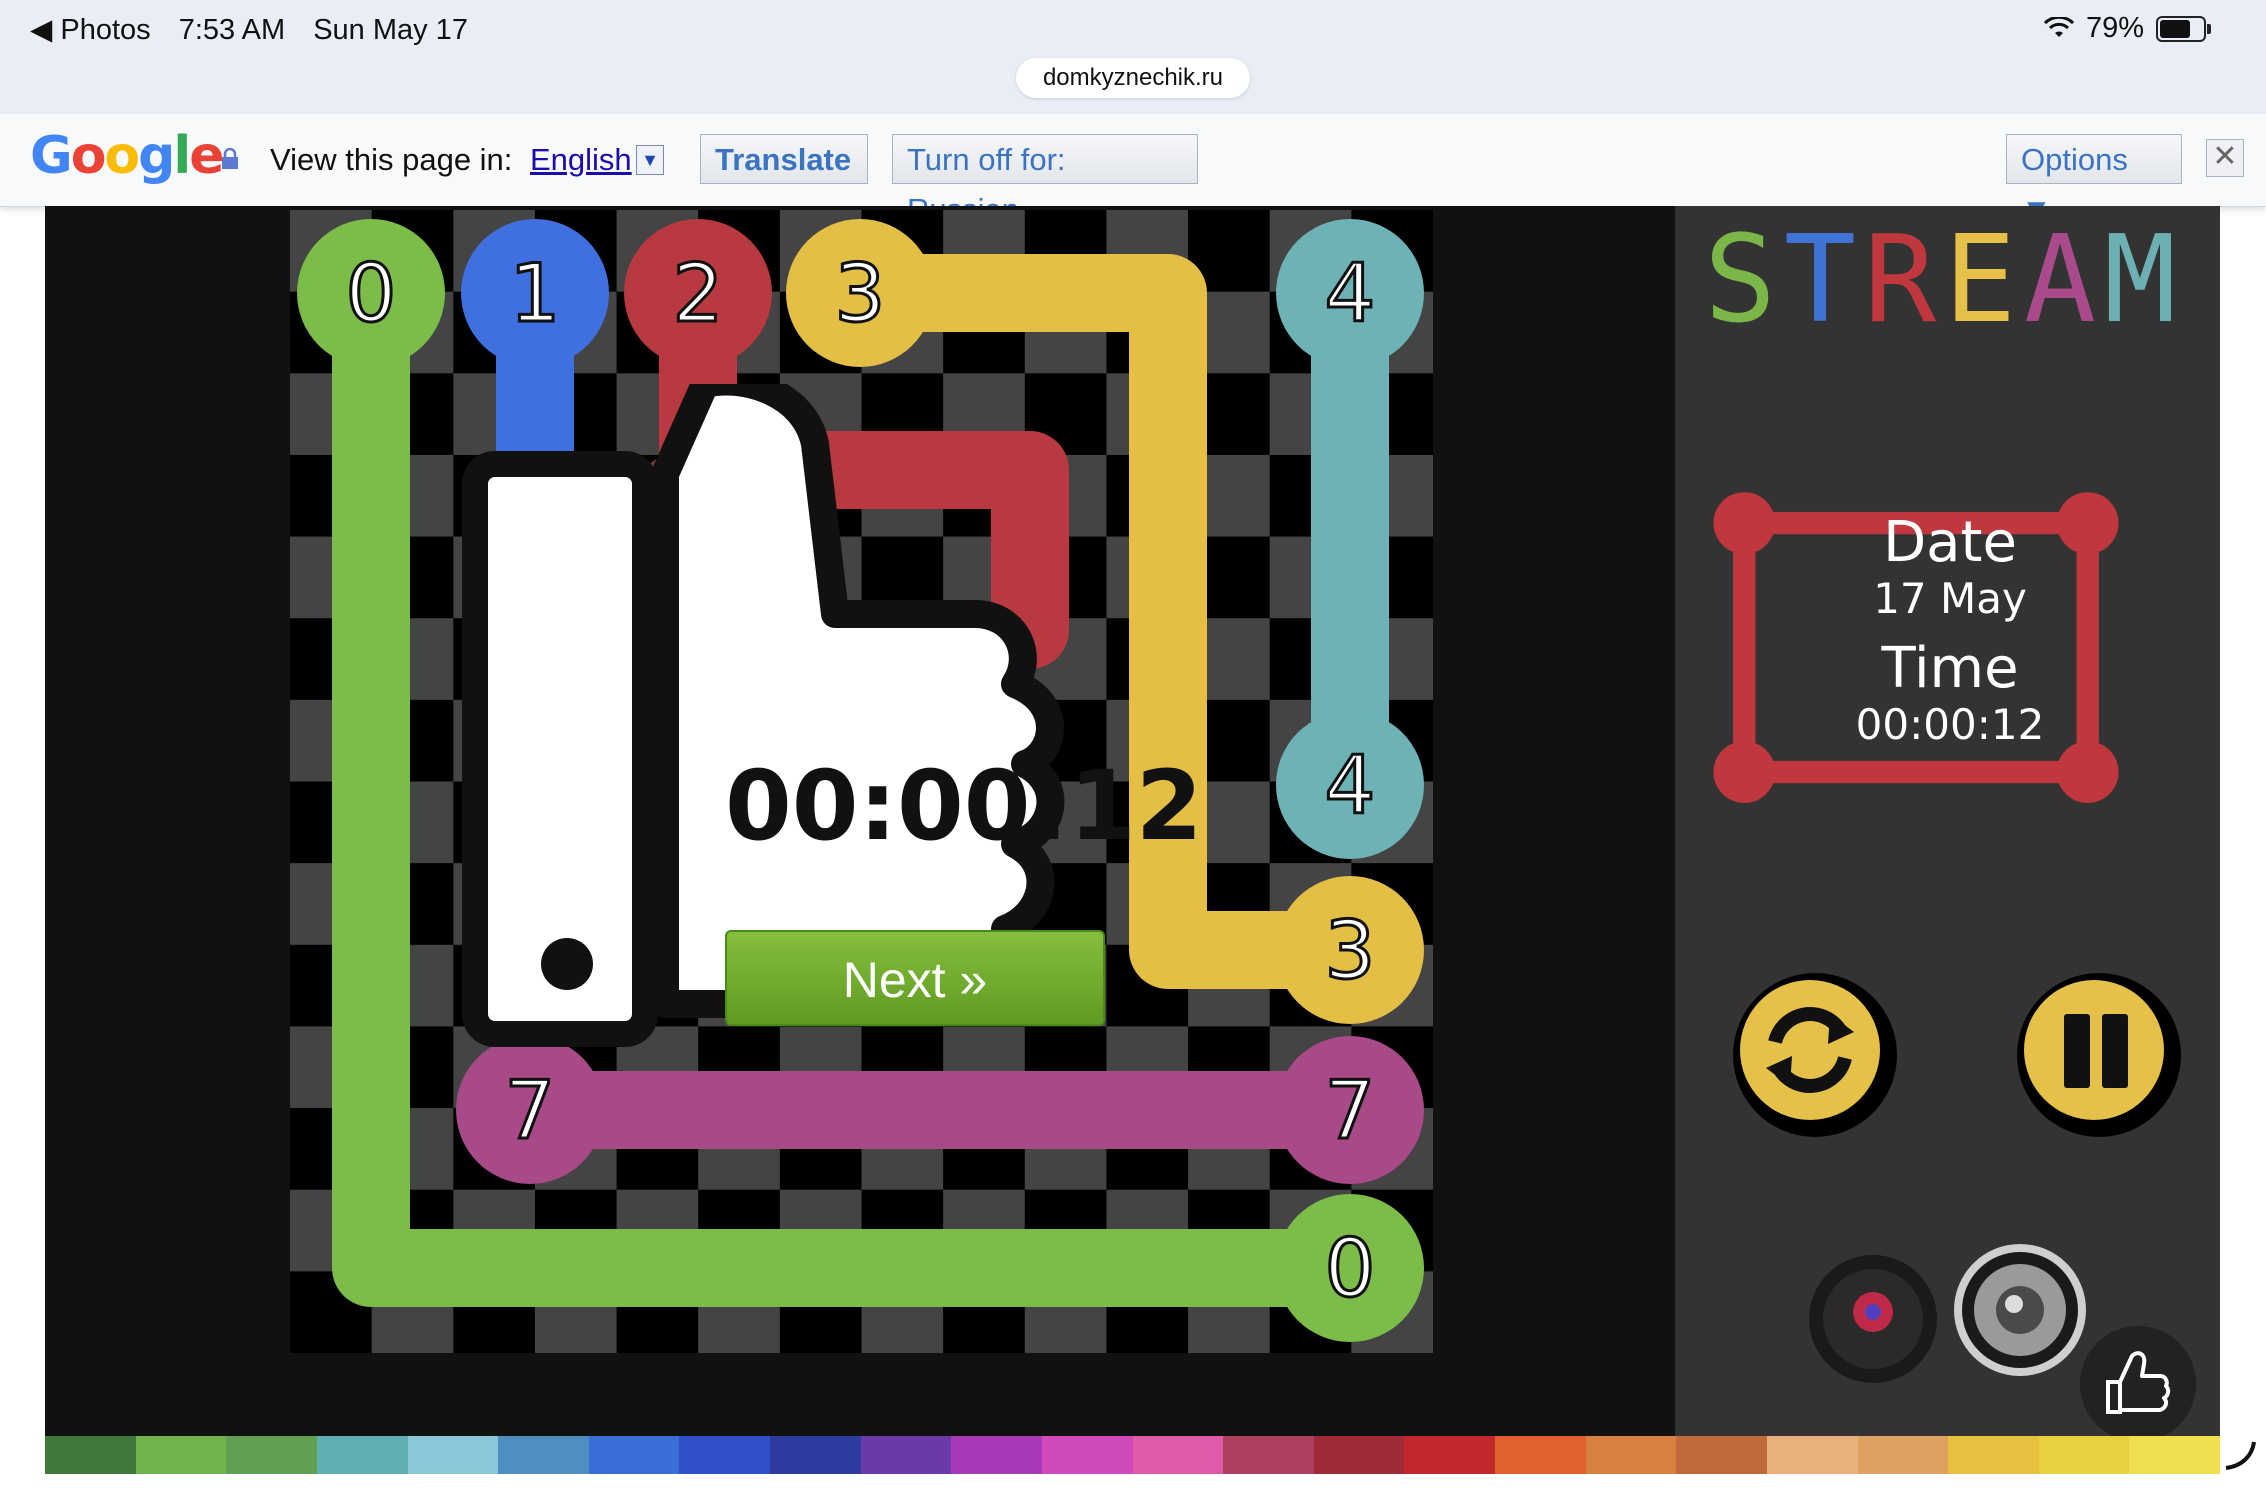  Describe the element at coordinates (2140, 278) in the screenshot. I see `logo-letter: M` at that location.